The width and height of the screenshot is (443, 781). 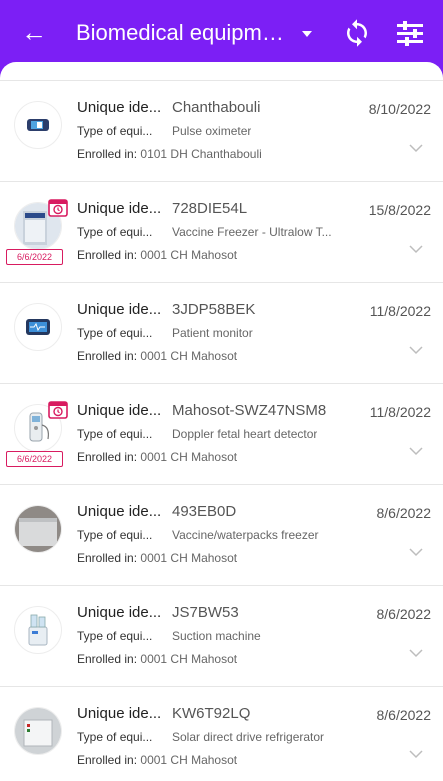 I want to click on suction-machine-image, so click(x=38, y=630).